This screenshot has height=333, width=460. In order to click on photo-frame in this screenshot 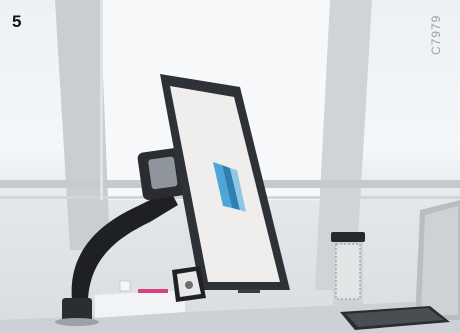, I will do `click(189, 284)`.